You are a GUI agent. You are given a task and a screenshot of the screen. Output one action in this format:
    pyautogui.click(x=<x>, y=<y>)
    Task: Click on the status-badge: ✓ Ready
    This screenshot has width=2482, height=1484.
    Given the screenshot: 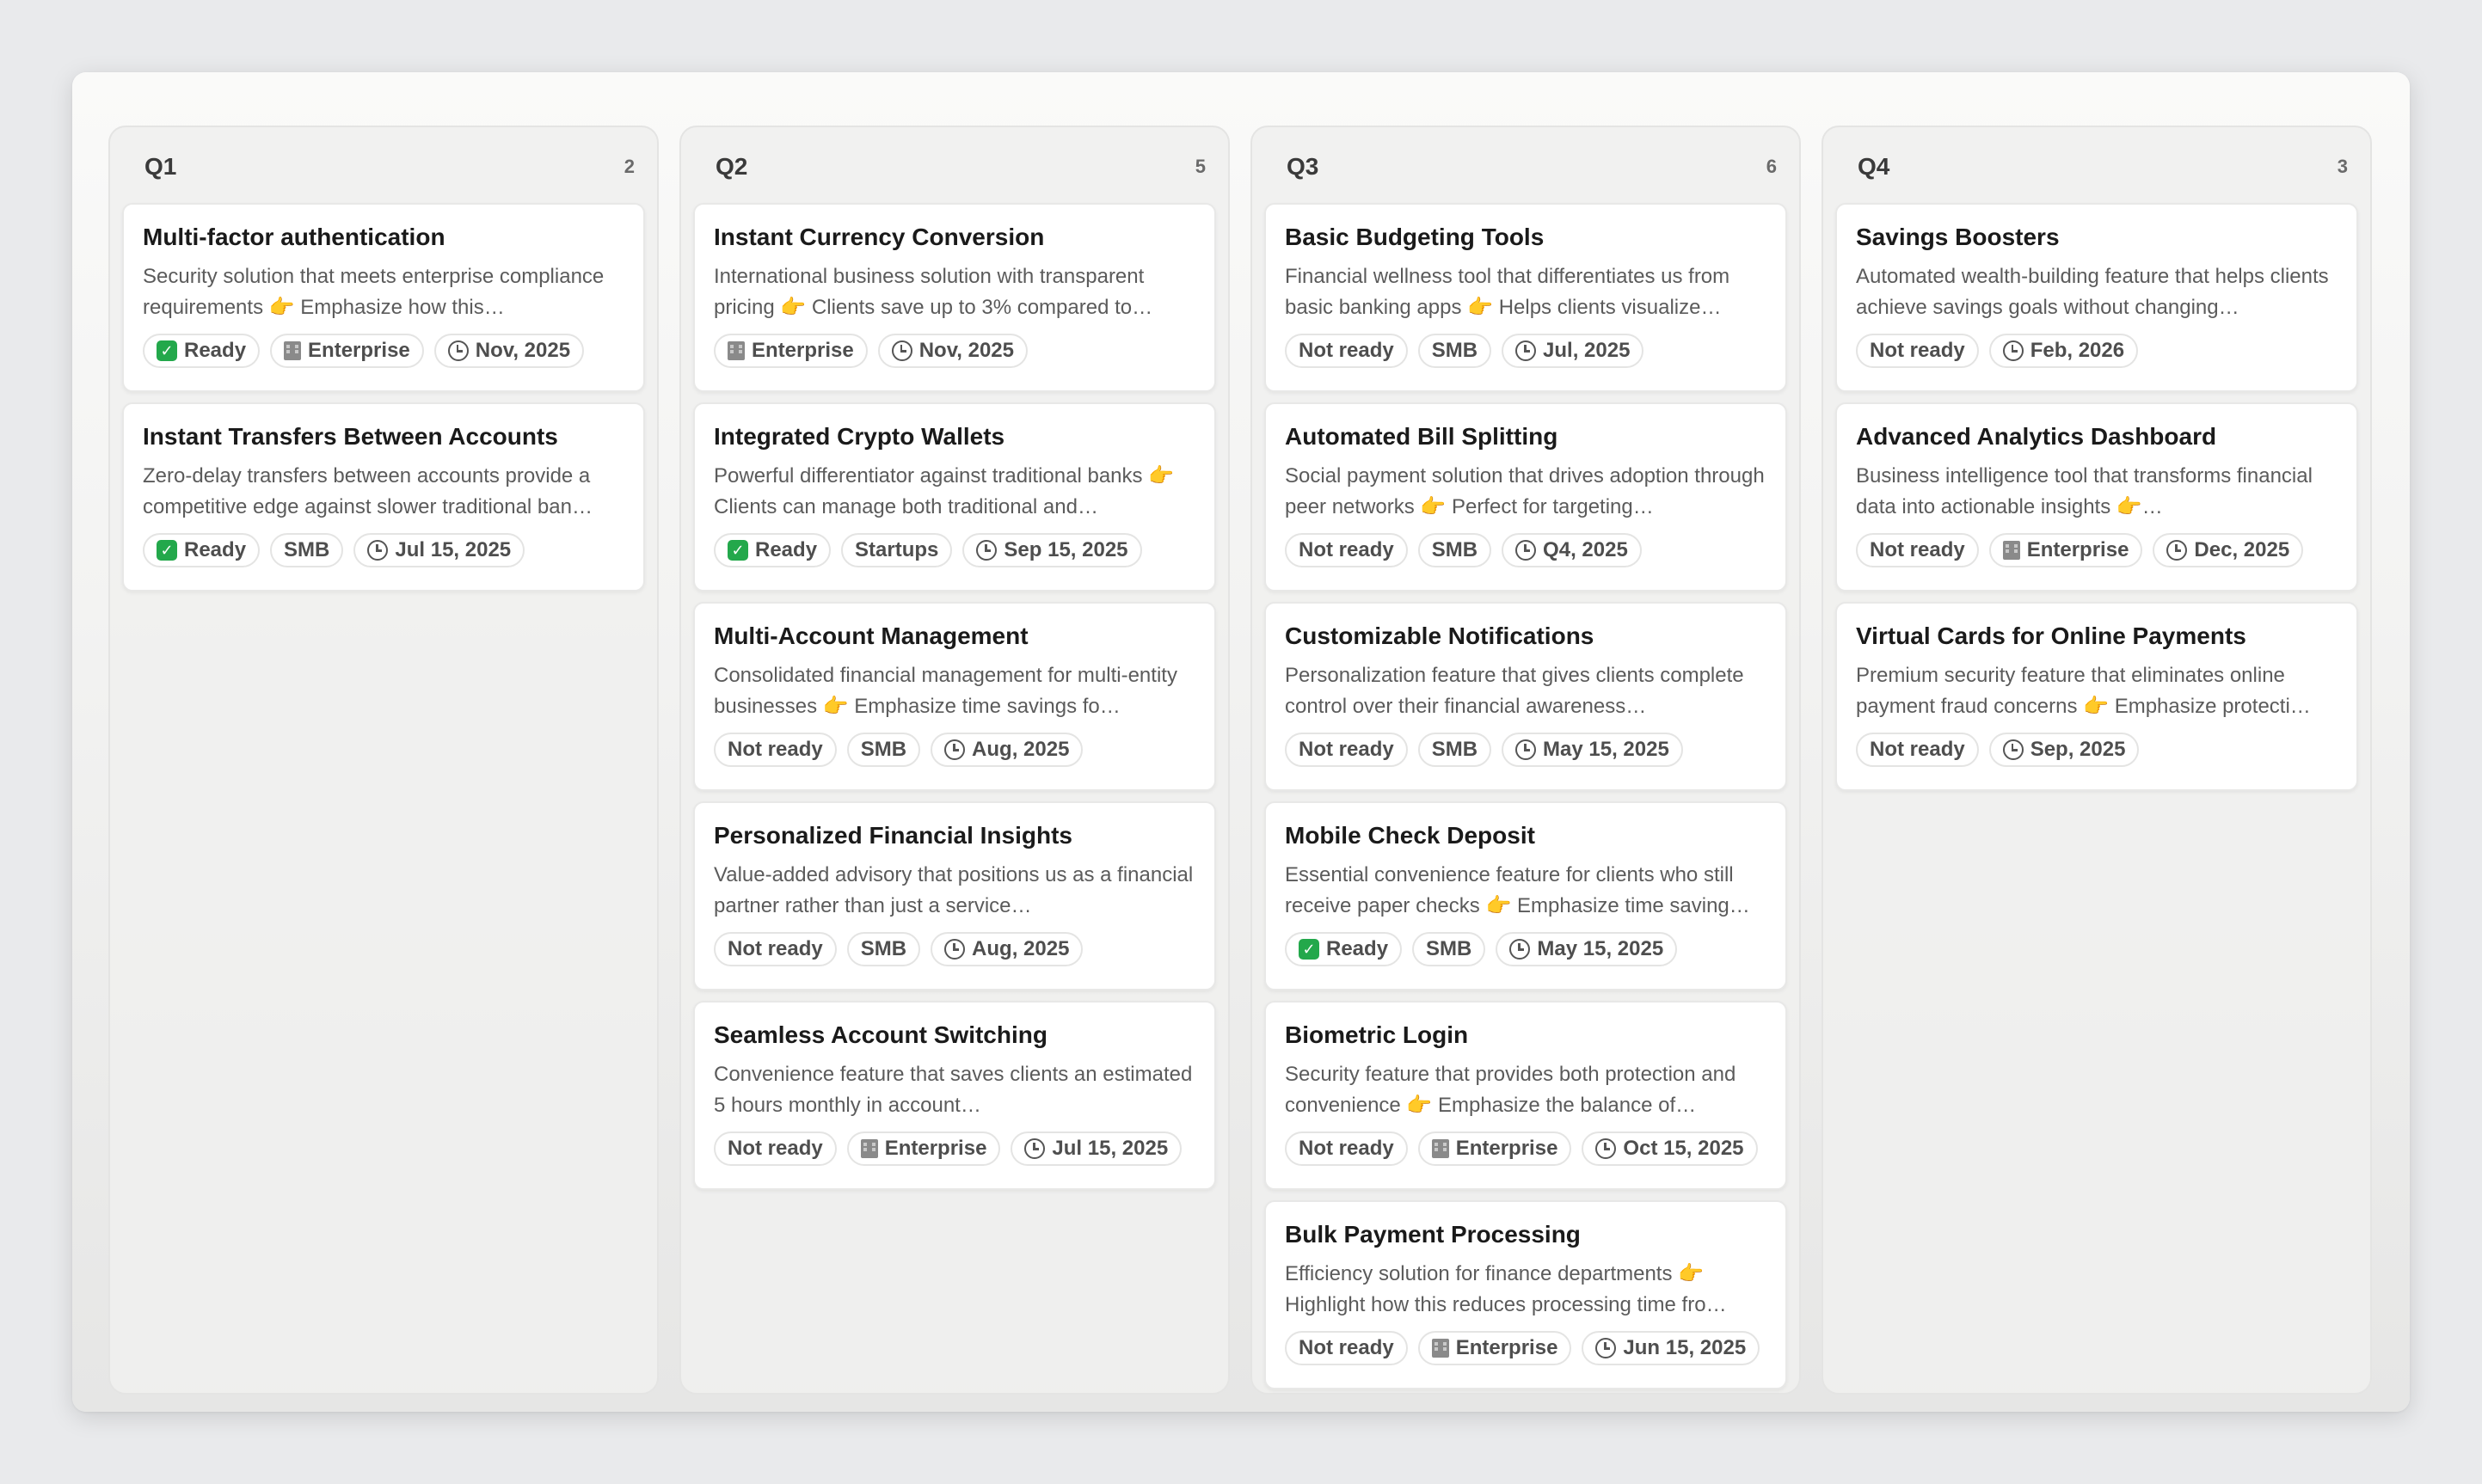 What is the action you would take?
    pyautogui.click(x=202, y=351)
    